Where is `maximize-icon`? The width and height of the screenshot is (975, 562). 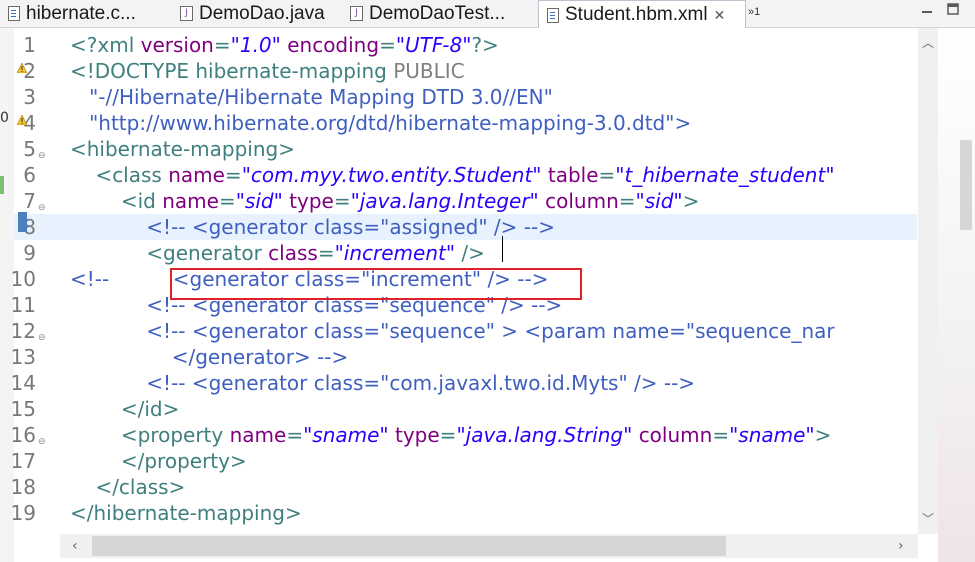 maximize-icon is located at coordinates (953, 9).